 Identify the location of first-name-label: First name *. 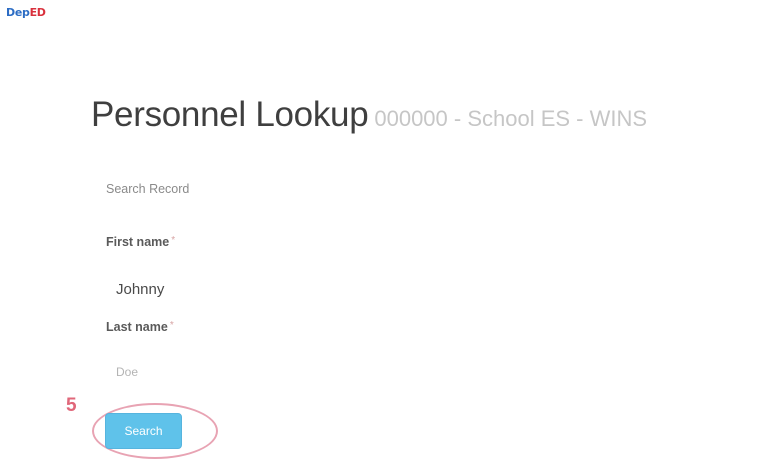
(140, 242).